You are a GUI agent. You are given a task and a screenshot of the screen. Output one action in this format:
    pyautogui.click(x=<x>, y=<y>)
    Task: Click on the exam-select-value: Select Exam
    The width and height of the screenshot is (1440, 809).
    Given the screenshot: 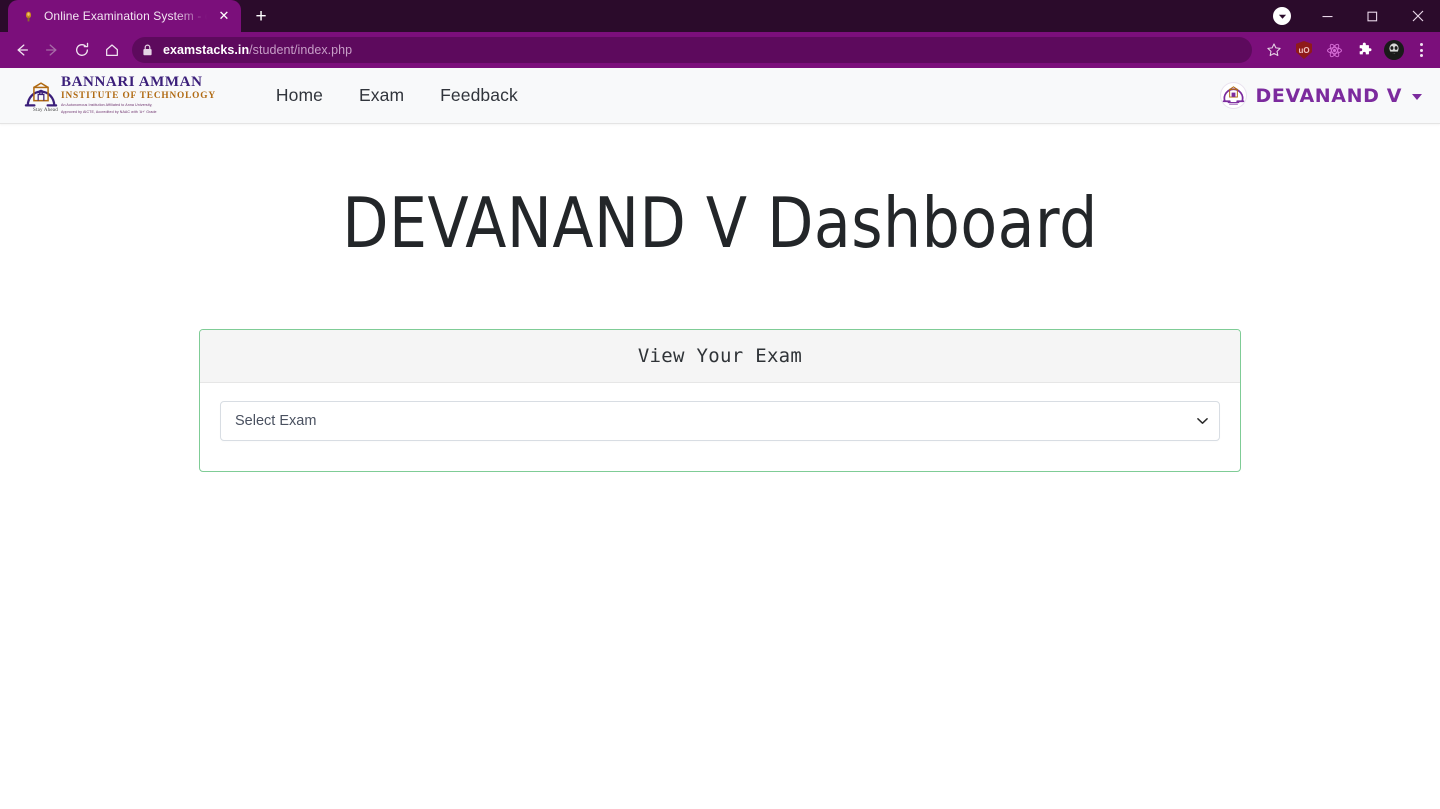 What is the action you would take?
    pyautogui.click(x=276, y=421)
    